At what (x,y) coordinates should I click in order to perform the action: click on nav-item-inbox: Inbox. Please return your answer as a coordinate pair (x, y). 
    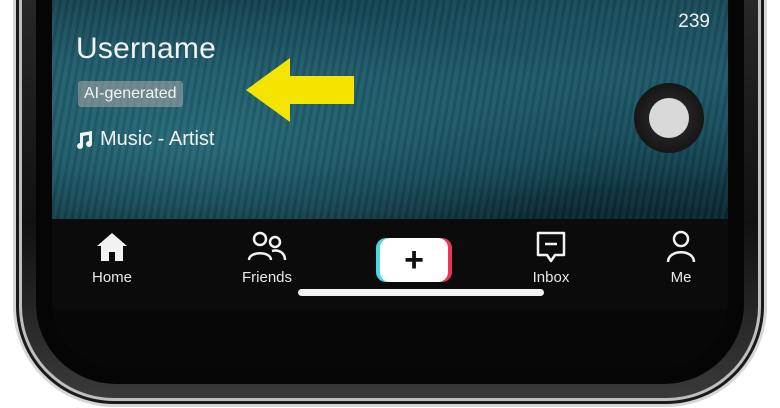
    Looking at the image, I should click on (551, 257).